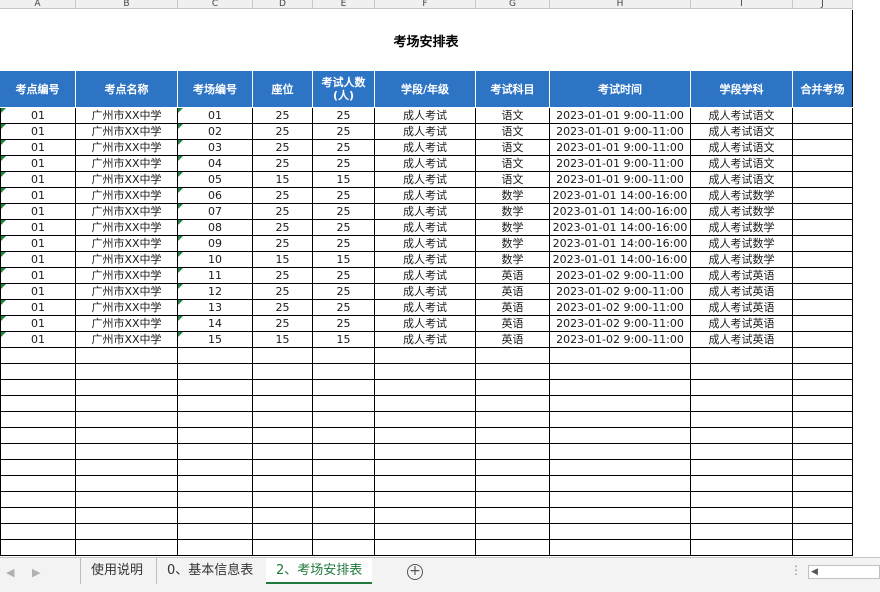 The width and height of the screenshot is (880, 592). Describe the element at coordinates (215, 340) in the screenshot. I see `cell-room-id: 15` at that location.